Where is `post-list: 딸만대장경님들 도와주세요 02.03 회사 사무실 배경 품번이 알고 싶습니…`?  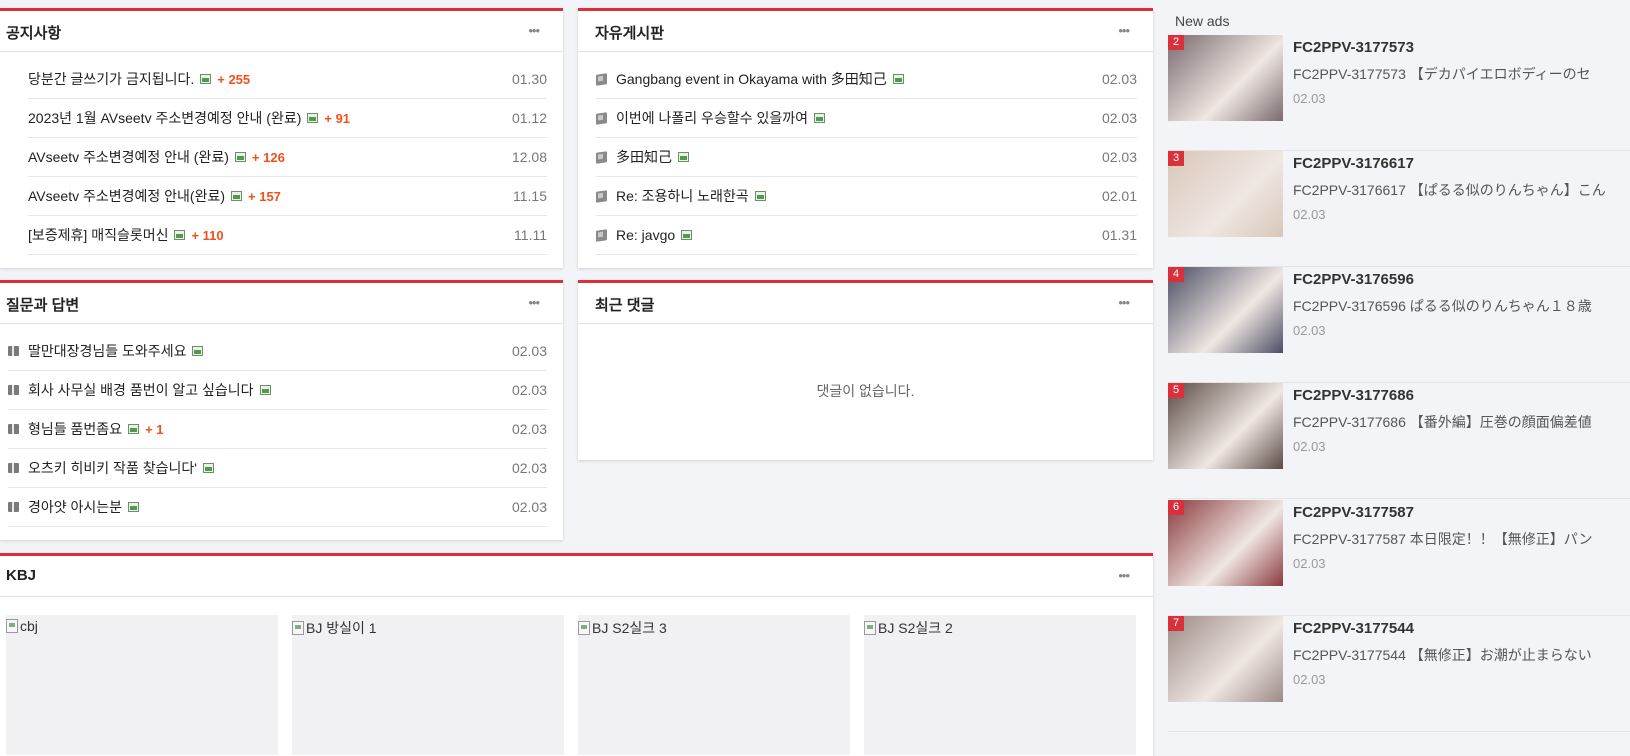 post-list: 딸만대장경님들 도와주세요 02.03 회사 사무실 배경 품번이 알고 싶습니… is located at coordinates (277, 429).